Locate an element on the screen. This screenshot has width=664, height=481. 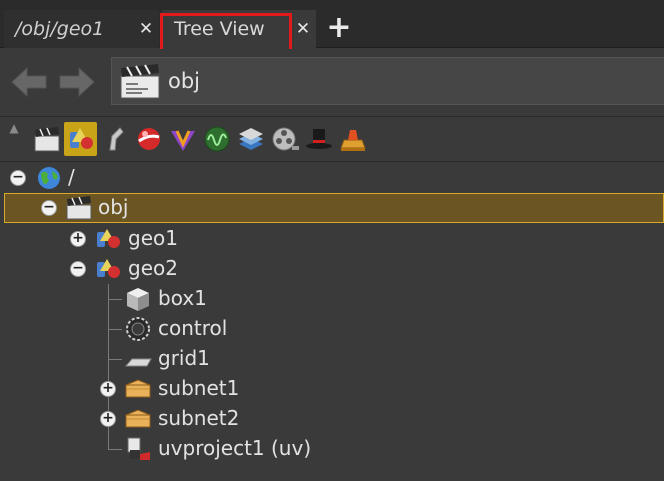
tab-obj-geo1: /obj/geo1 ✕ is located at coordinates (81, 29).